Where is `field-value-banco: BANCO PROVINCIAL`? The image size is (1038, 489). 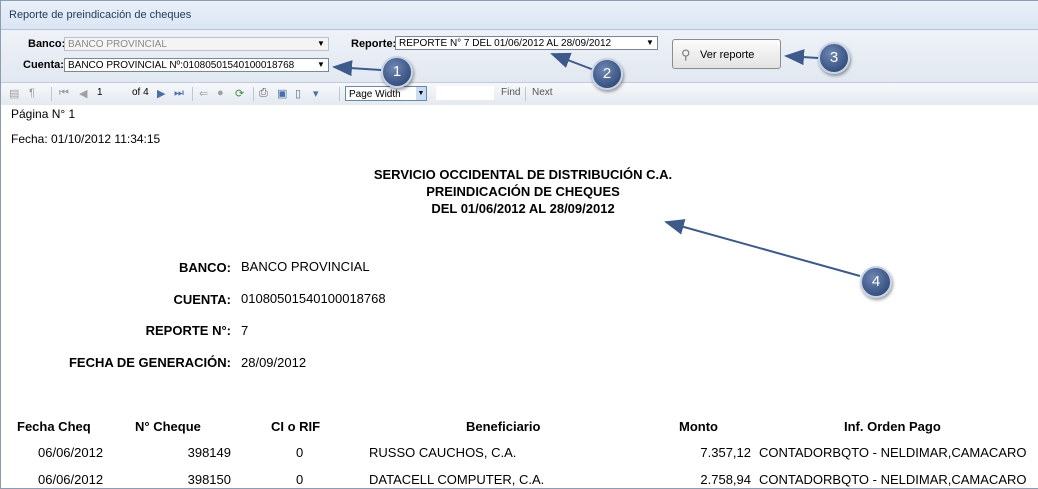
field-value-banco: BANCO PROVINCIAL is located at coordinates (305, 266).